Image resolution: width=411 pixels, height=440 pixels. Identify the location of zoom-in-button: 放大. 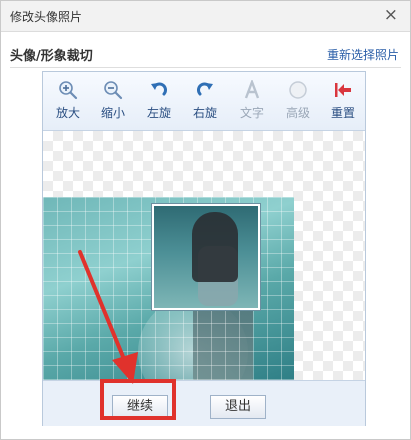
(68, 102).